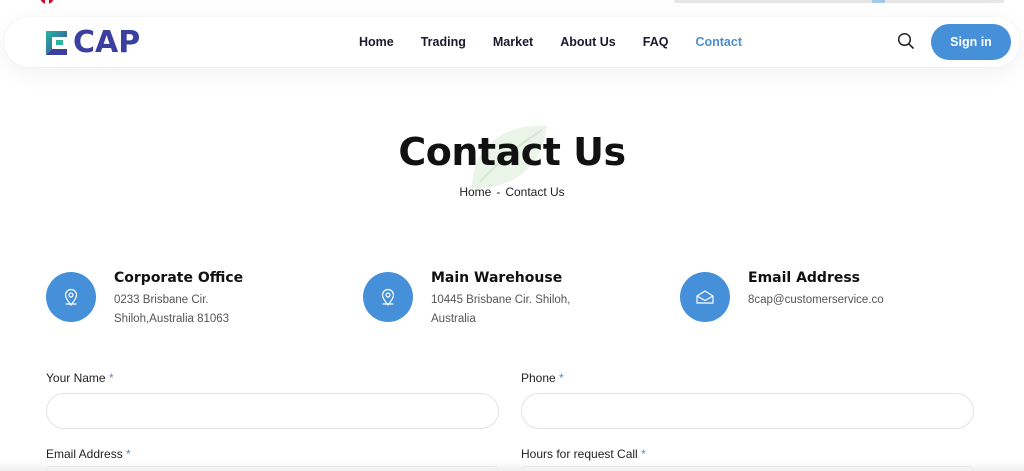 The width and height of the screenshot is (1024, 471). Describe the element at coordinates (579, 454) in the screenshot. I see `hours-request-call-label-text: Hours for request Call` at that location.